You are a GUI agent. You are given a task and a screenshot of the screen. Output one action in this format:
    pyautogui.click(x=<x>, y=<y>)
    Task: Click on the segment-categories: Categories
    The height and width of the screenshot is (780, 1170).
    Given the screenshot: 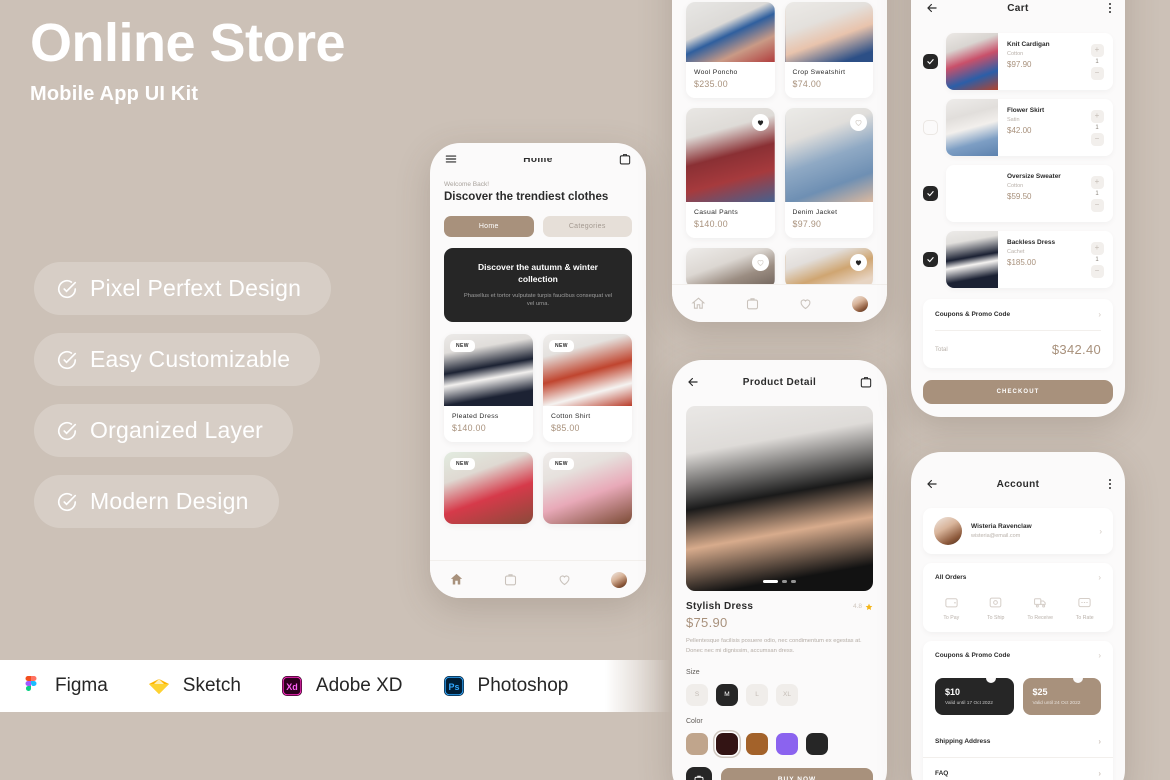 What is the action you would take?
    pyautogui.click(x=587, y=226)
    